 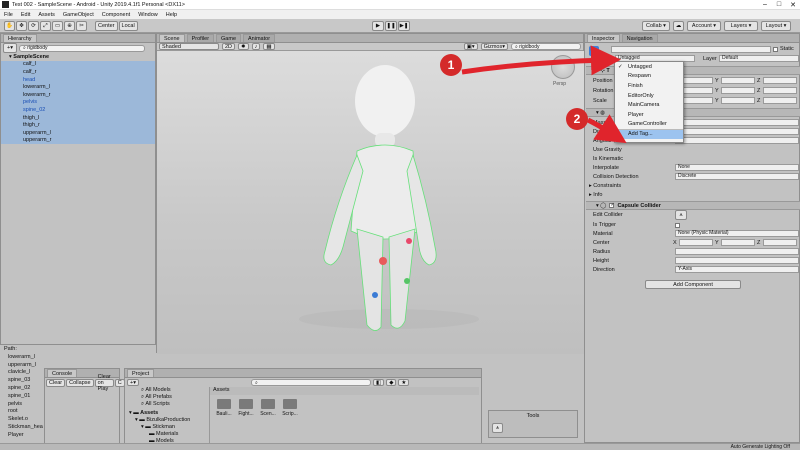 I want to click on annotation-badge-1: 1, so click(x=451, y=65).